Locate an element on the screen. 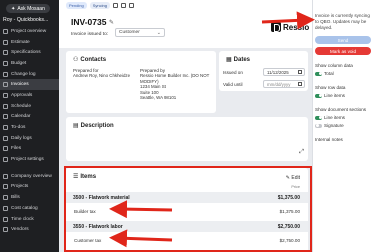  valid-until-input: mm/dd/yyyy is located at coordinates (284, 84).